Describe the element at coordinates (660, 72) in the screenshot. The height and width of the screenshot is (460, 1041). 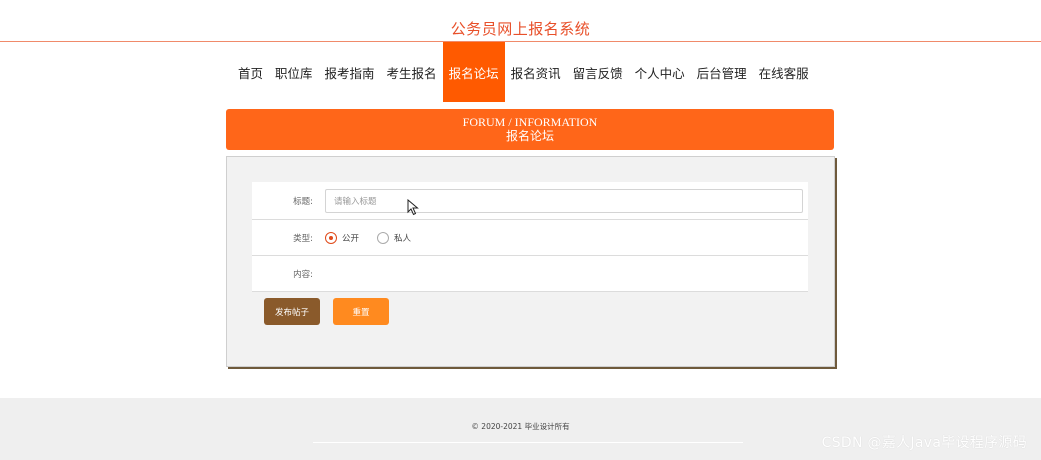
I see `nav-item-user-center: 个人中心` at that location.